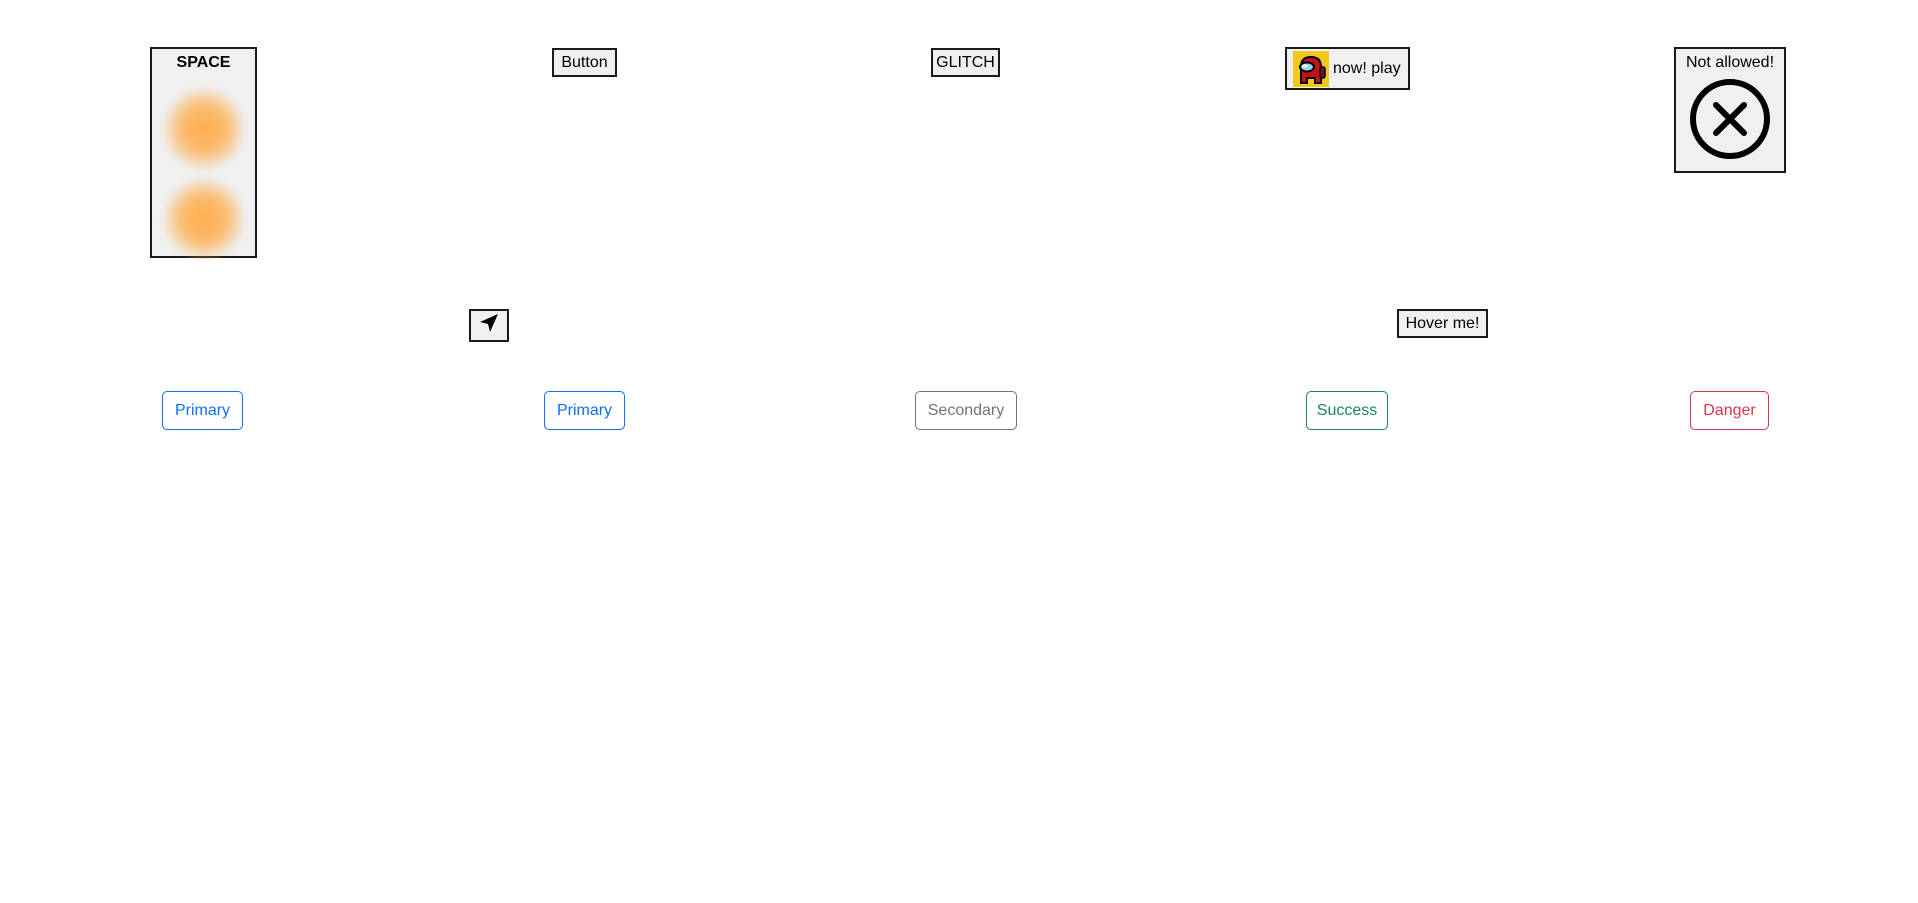 The width and height of the screenshot is (1918, 903). I want to click on hover-button-label: Hover me!, so click(1442, 323).